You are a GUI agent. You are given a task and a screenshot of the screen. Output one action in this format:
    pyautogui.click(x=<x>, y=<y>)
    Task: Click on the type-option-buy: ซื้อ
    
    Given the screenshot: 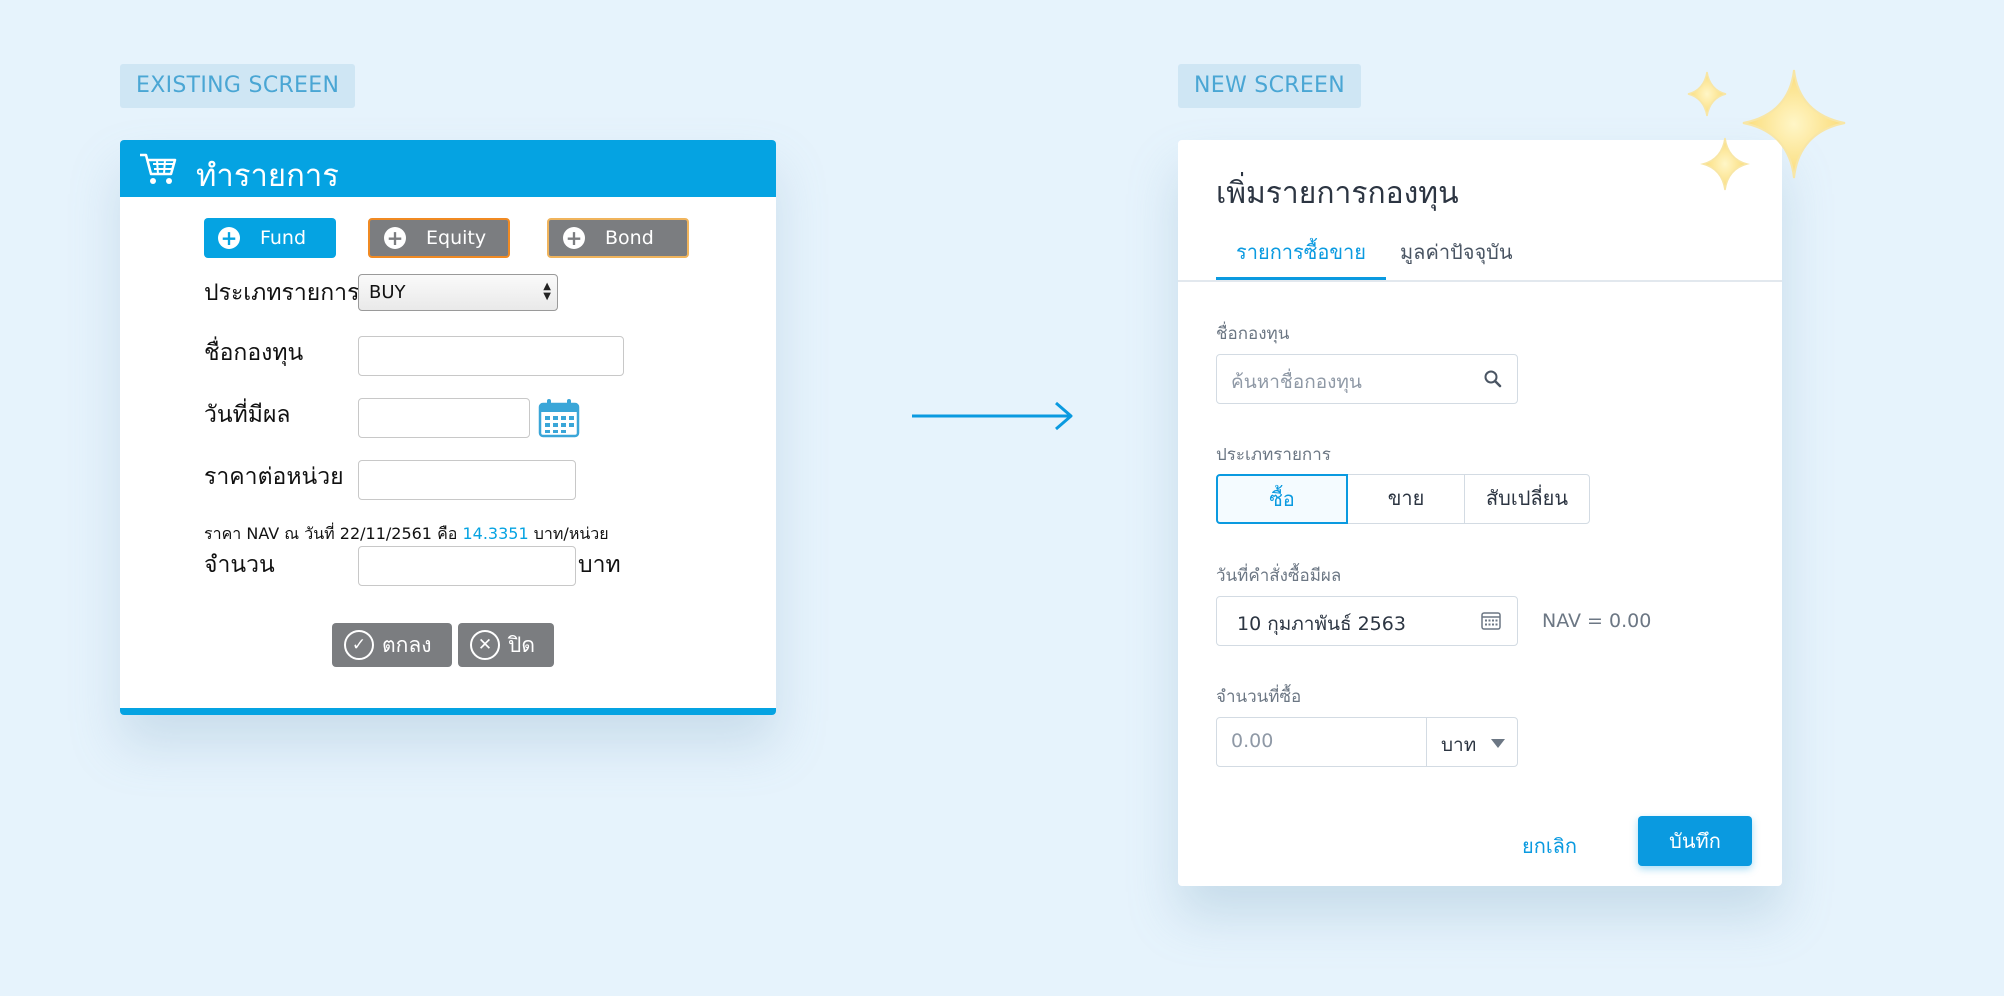 What is the action you would take?
    pyautogui.click(x=1282, y=499)
    